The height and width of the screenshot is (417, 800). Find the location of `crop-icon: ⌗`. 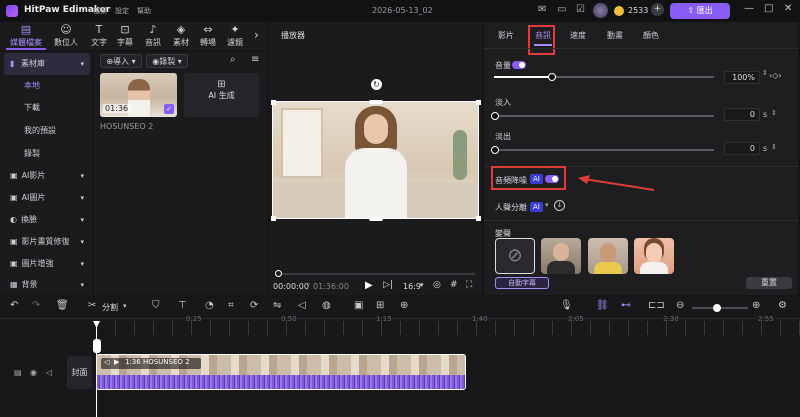

crop-icon: ⌗ is located at coordinates (231, 305).